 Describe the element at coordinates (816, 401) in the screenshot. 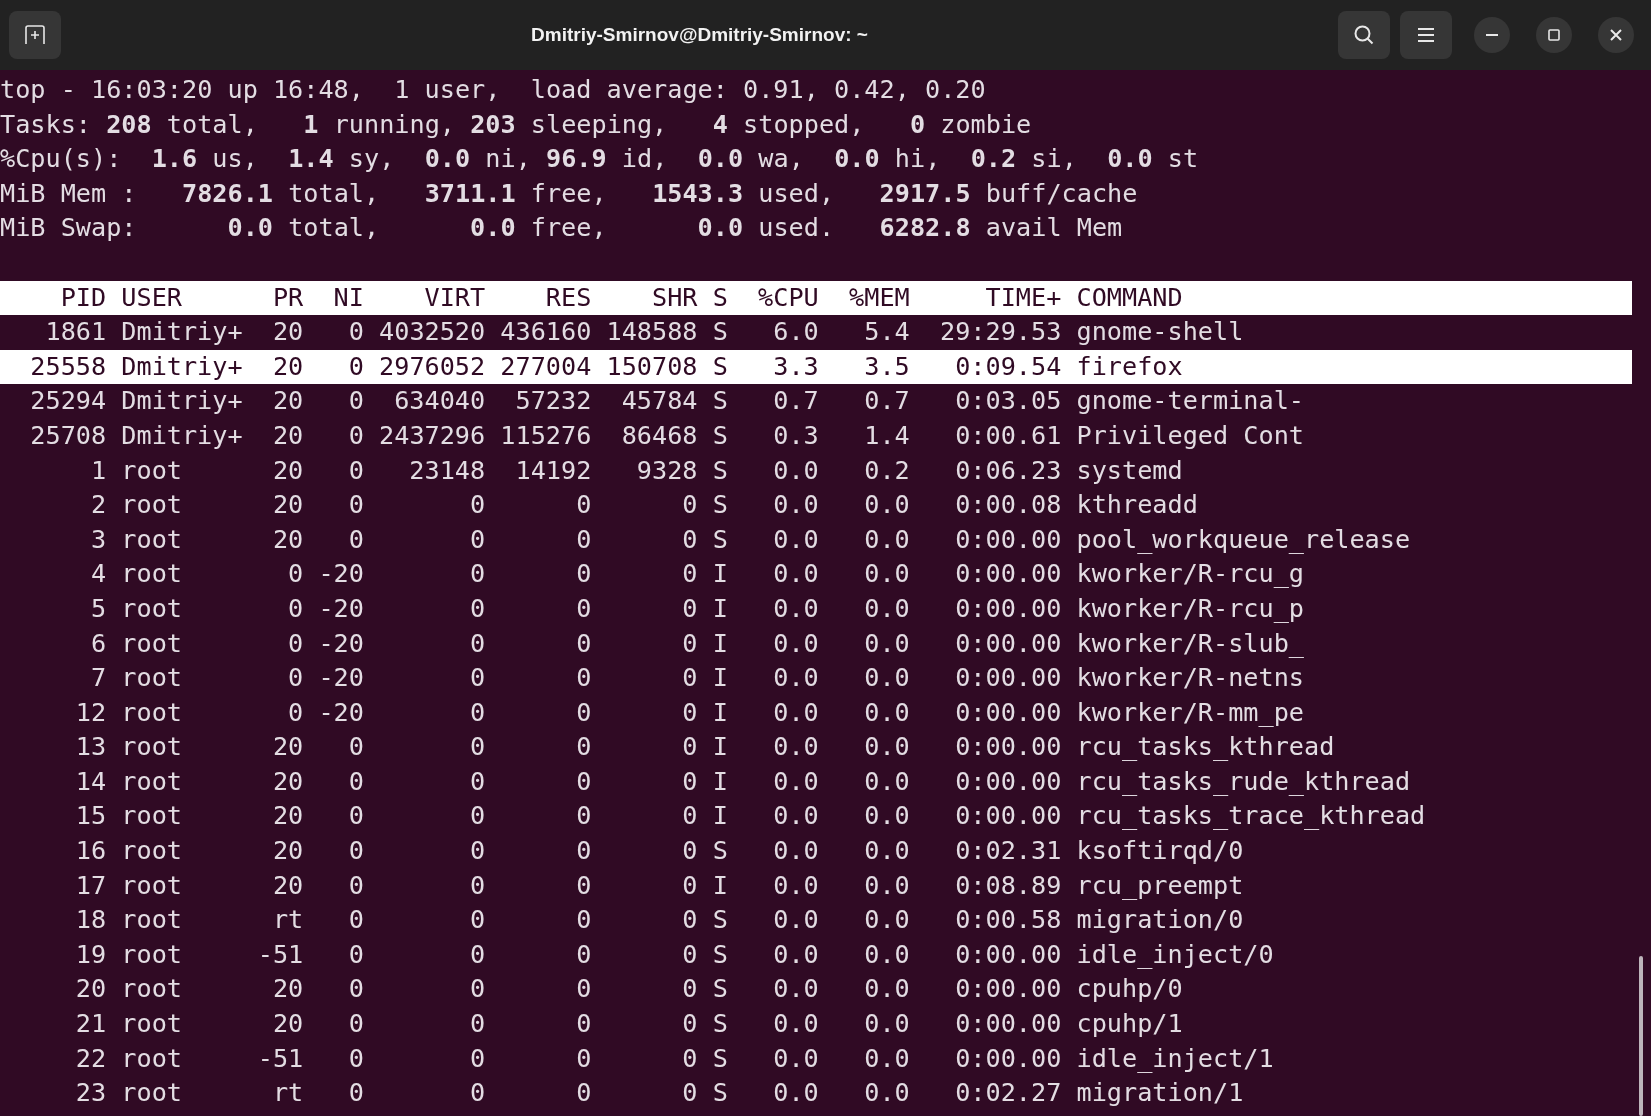

I see `process-row: 25294 Dmitriy+ 20 0 634040 57232 45784 S 0.7 0.7 0:03.05 gnome-terminal-` at that location.